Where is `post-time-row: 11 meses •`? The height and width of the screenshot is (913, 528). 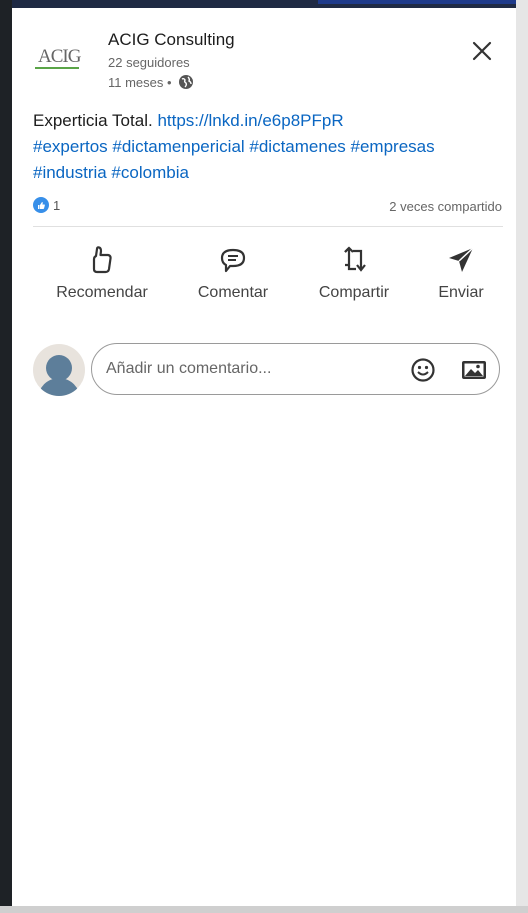
post-time-row: 11 meses • is located at coordinates (151, 82).